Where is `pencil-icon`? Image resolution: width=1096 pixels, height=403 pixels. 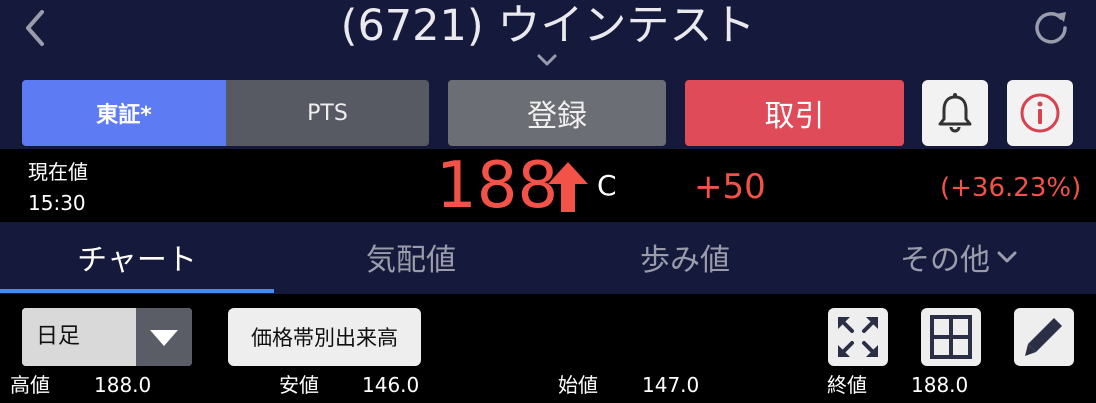 pencil-icon is located at coordinates (1043, 337).